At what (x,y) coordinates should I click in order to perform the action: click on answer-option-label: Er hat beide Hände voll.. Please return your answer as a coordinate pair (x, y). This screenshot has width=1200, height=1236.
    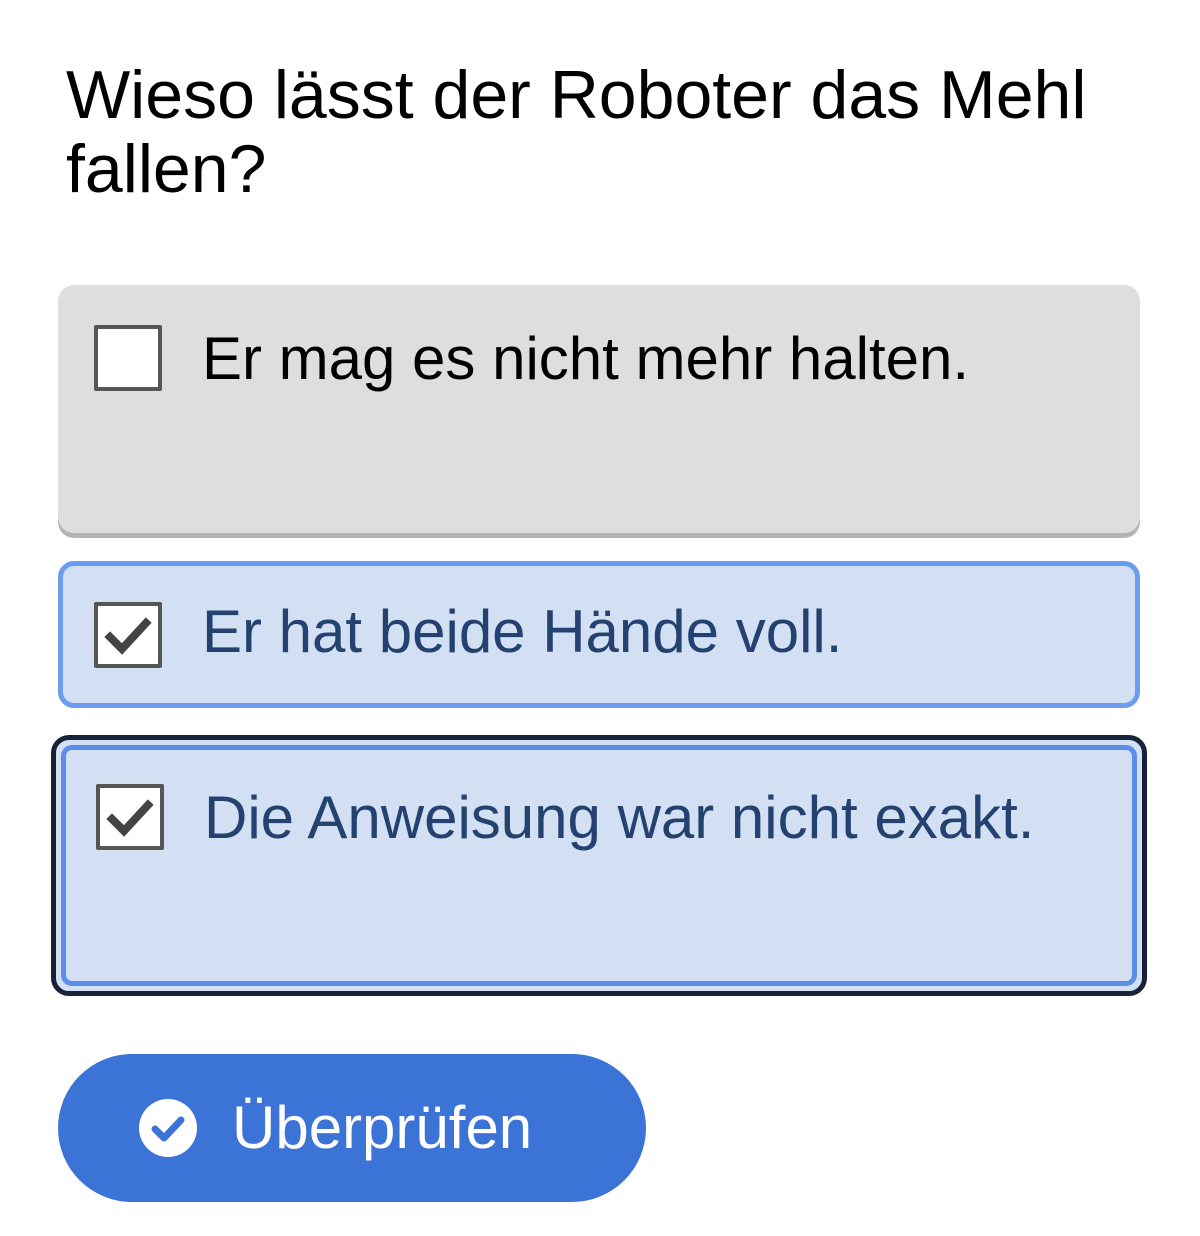
    Looking at the image, I should click on (522, 631).